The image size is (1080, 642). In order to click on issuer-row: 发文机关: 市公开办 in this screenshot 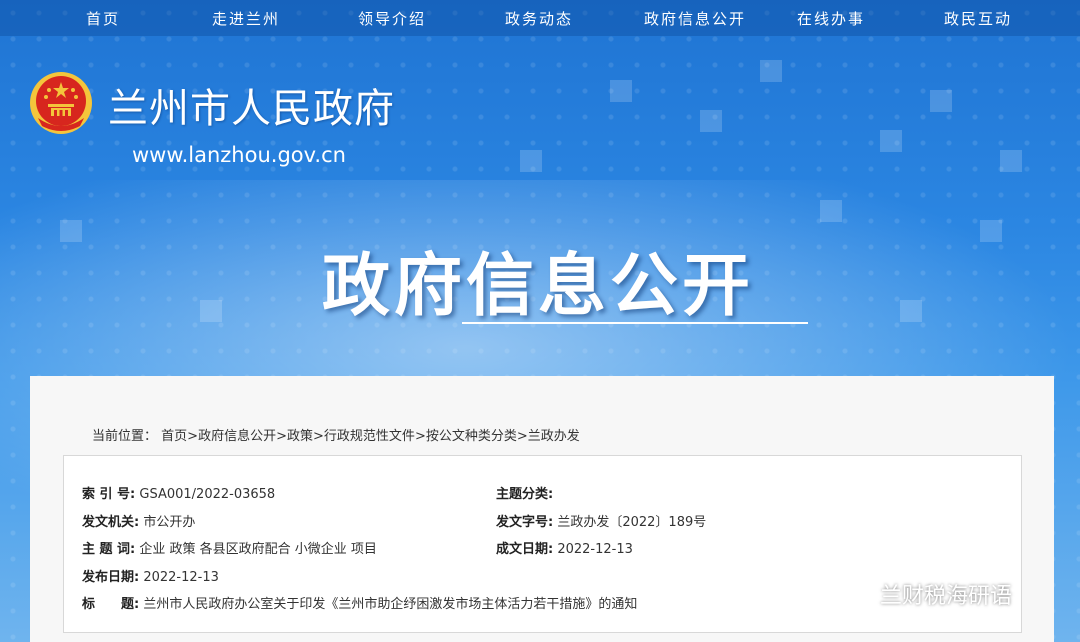, I will do `click(138, 520)`.